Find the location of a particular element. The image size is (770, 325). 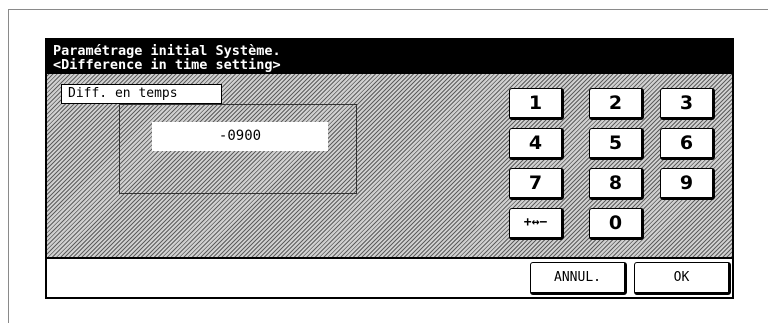

key-3: 3 is located at coordinates (687, 104).